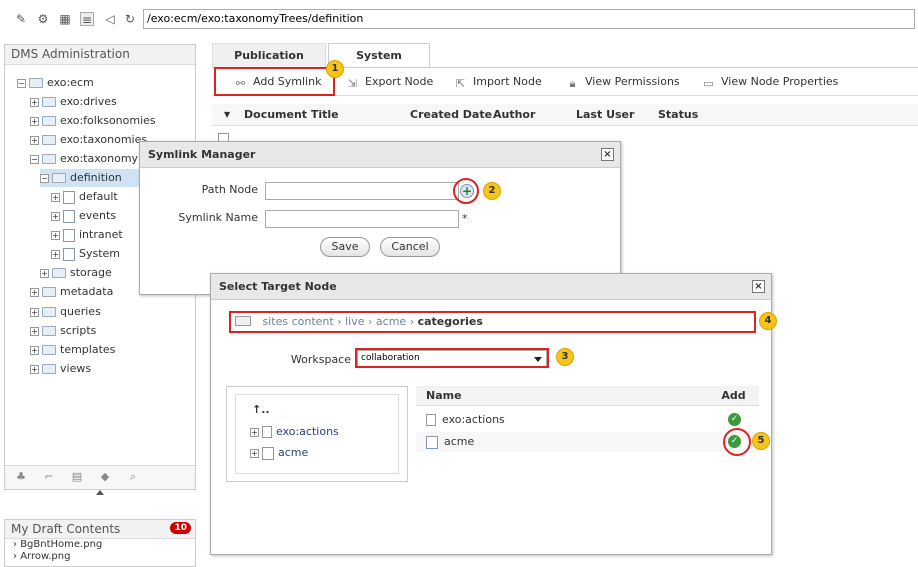 Image resolution: width=918 pixels, height=567 pixels. What do you see at coordinates (110, 19) in the screenshot?
I see `back-icon: ◁` at bounding box center [110, 19].